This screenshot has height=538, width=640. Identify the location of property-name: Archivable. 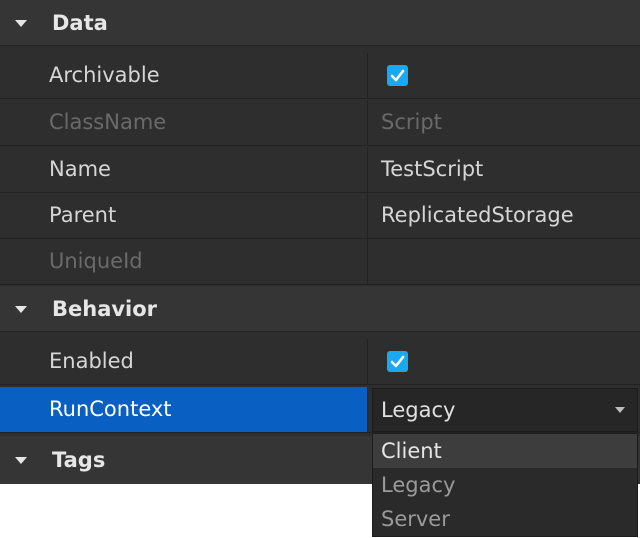
(184, 75).